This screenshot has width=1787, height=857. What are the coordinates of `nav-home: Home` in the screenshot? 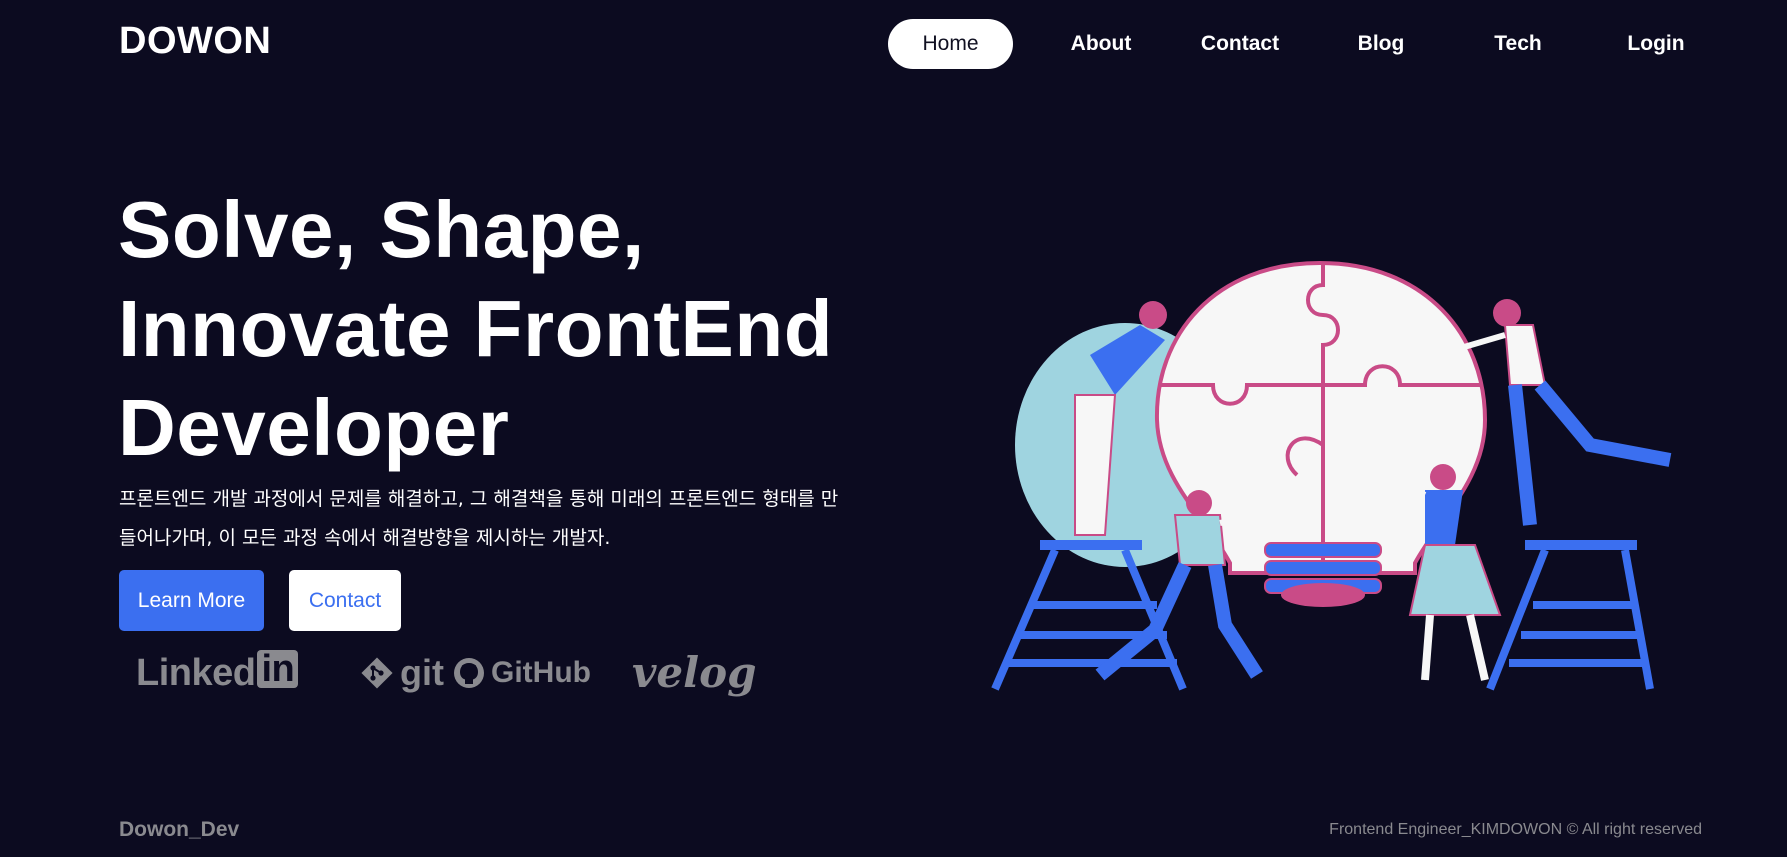 It's located at (950, 44).